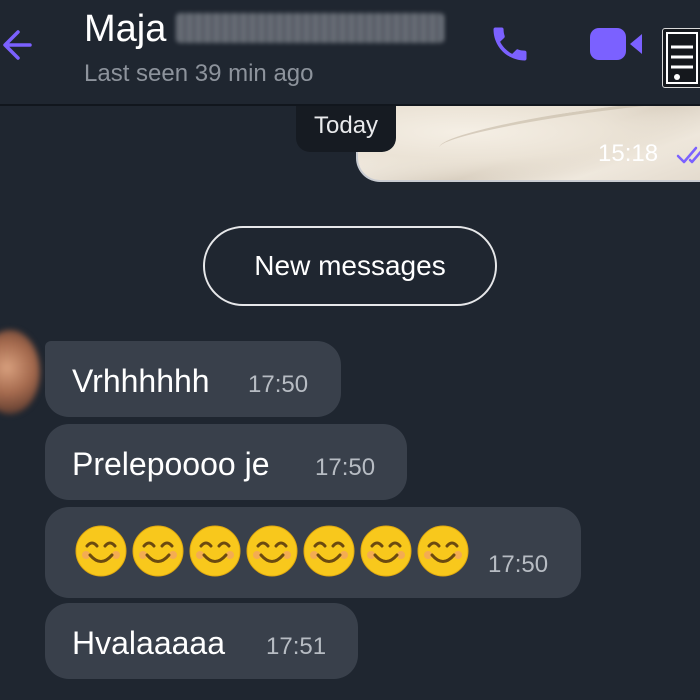  What do you see at coordinates (568, 132) in the screenshot?
I see `image-content` at bounding box center [568, 132].